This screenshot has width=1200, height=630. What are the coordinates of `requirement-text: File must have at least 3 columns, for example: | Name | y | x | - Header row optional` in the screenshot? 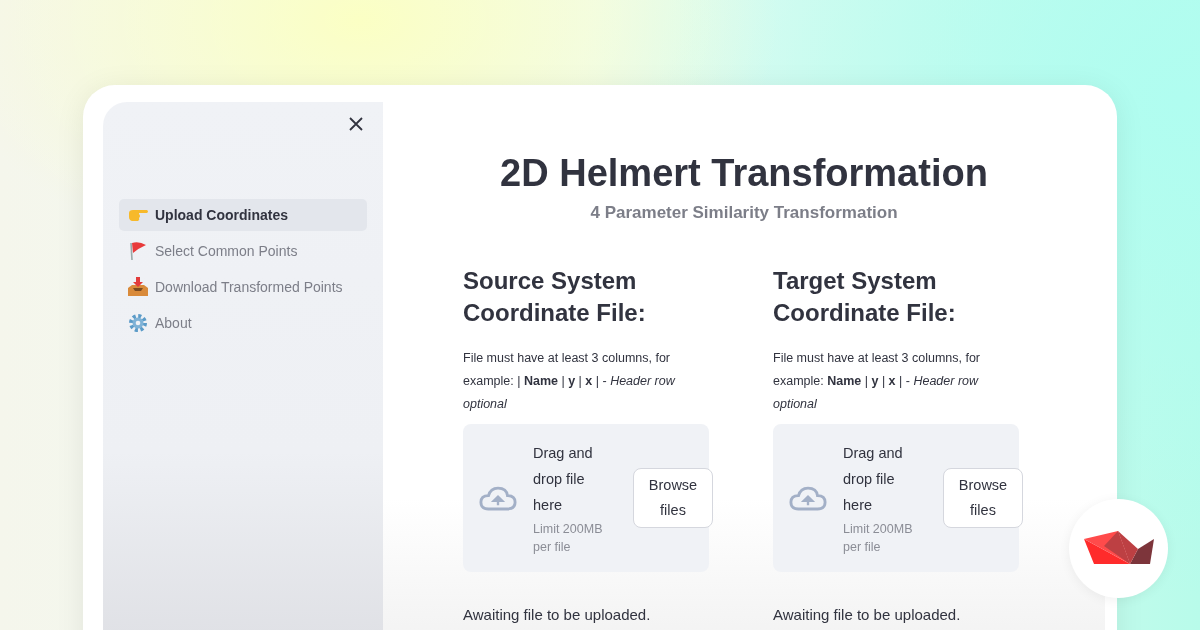 It's located at (570, 381).